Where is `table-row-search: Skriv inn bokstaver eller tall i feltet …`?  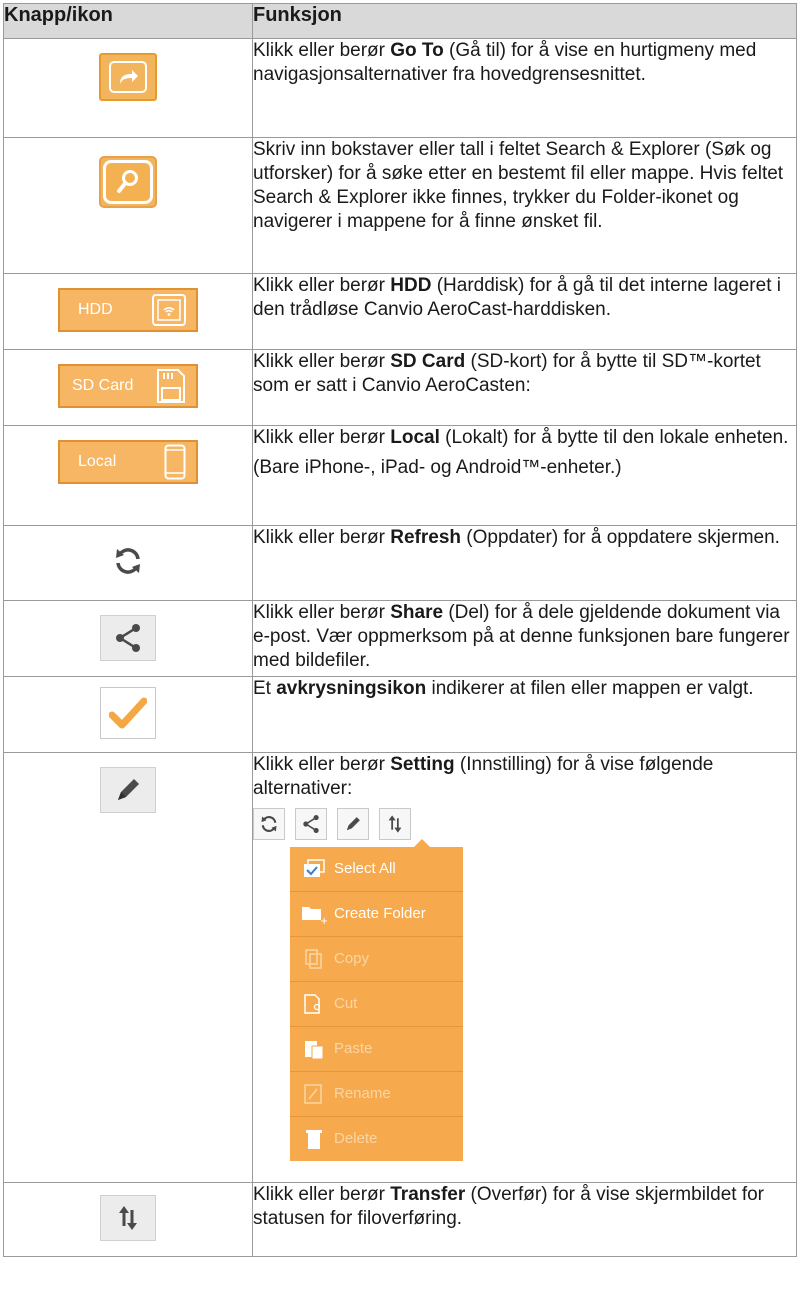 table-row-search: Skriv inn bokstaver eller tall i feltet … is located at coordinates (400, 205).